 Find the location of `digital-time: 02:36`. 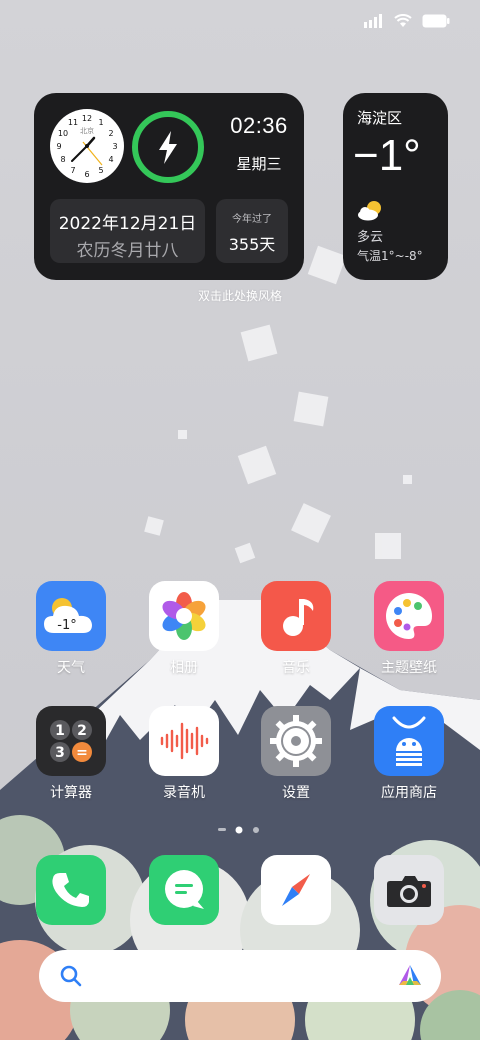

digital-time: 02:36 is located at coordinates (259, 125).